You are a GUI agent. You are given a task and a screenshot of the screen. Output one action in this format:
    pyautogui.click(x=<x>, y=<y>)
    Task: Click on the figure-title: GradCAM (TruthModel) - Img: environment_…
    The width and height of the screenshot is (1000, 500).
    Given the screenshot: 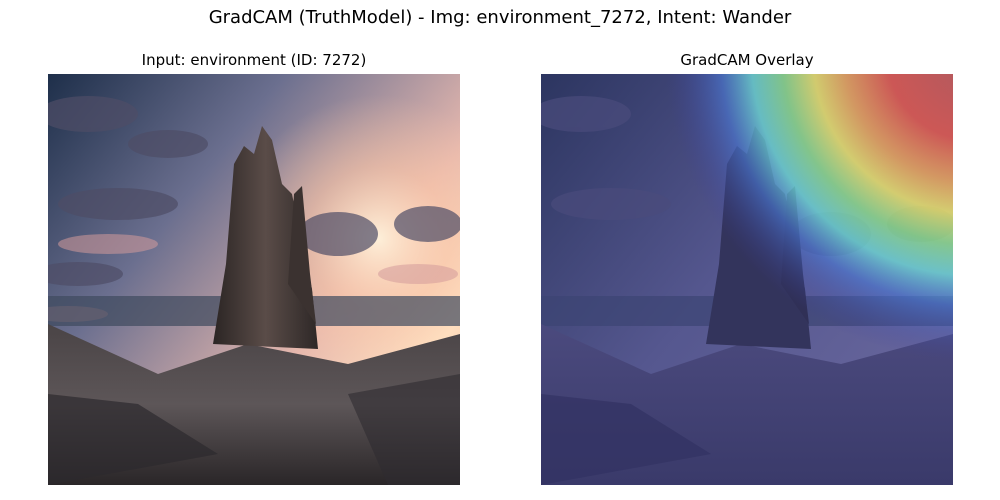 What is the action you would take?
    pyautogui.click(x=500, y=17)
    